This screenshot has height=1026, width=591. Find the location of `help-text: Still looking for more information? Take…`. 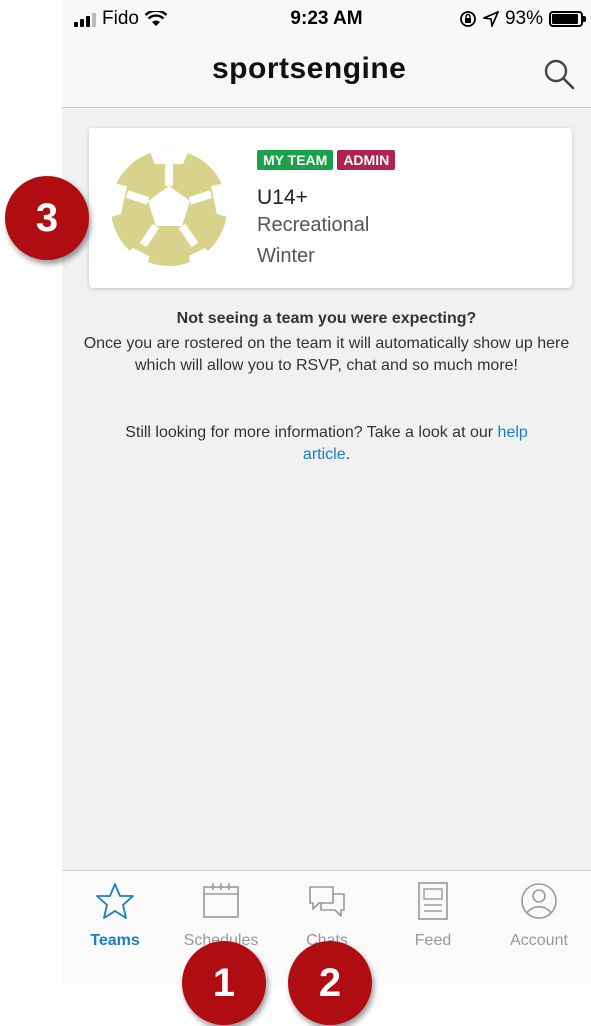

help-text: Still looking for more information? Take… is located at coordinates (326, 444).